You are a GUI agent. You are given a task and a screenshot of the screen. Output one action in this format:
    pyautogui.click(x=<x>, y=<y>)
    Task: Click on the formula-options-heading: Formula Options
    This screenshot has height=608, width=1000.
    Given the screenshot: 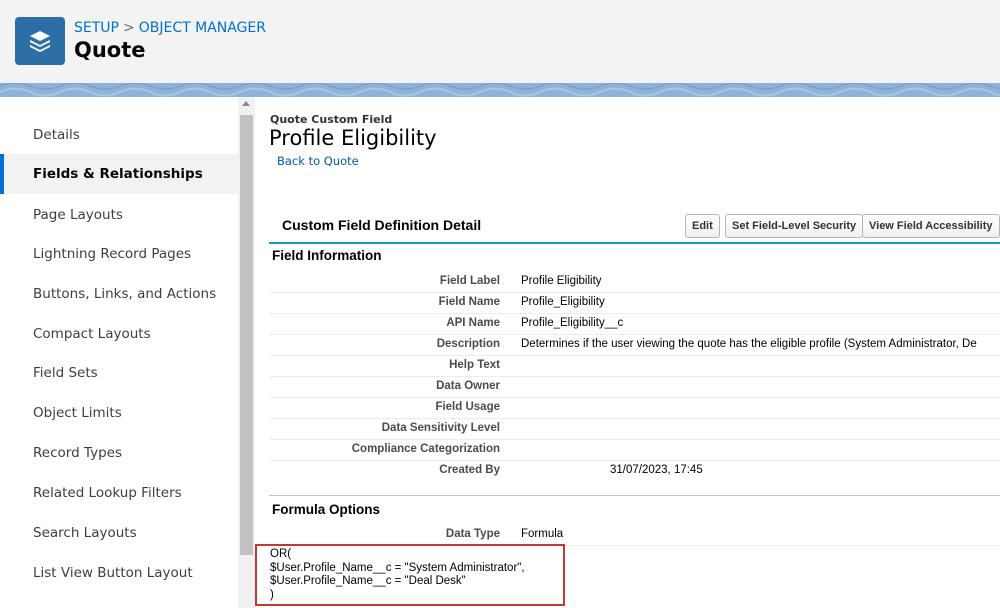 What is the action you would take?
    pyautogui.click(x=326, y=509)
    